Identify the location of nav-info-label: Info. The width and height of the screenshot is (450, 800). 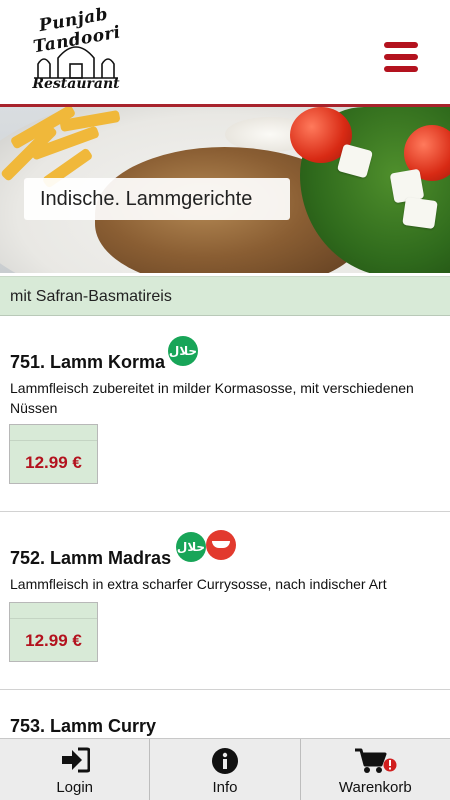
(225, 787).